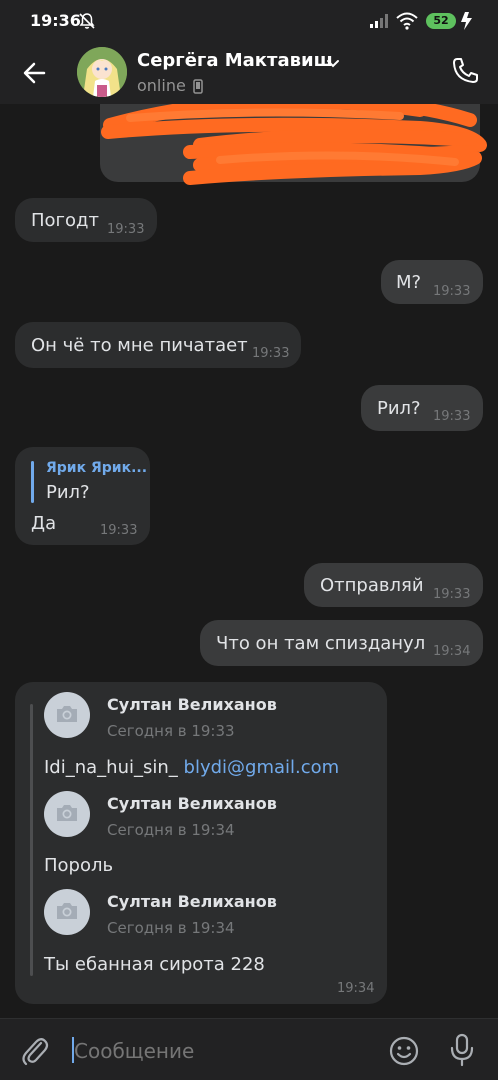  What do you see at coordinates (333, 63) in the screenshot?
I see `chevron-down-icon` at bounding box center [333, 63].